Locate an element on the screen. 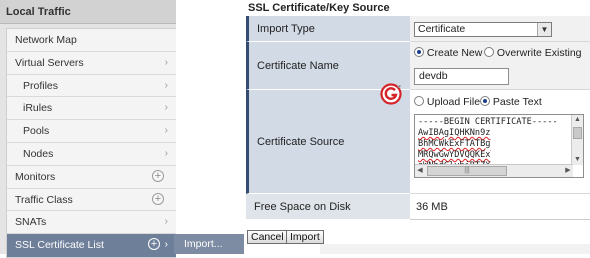 This screenshot has width=590, height=258. create-new-label: Create New is located at coordinates (454, 53).